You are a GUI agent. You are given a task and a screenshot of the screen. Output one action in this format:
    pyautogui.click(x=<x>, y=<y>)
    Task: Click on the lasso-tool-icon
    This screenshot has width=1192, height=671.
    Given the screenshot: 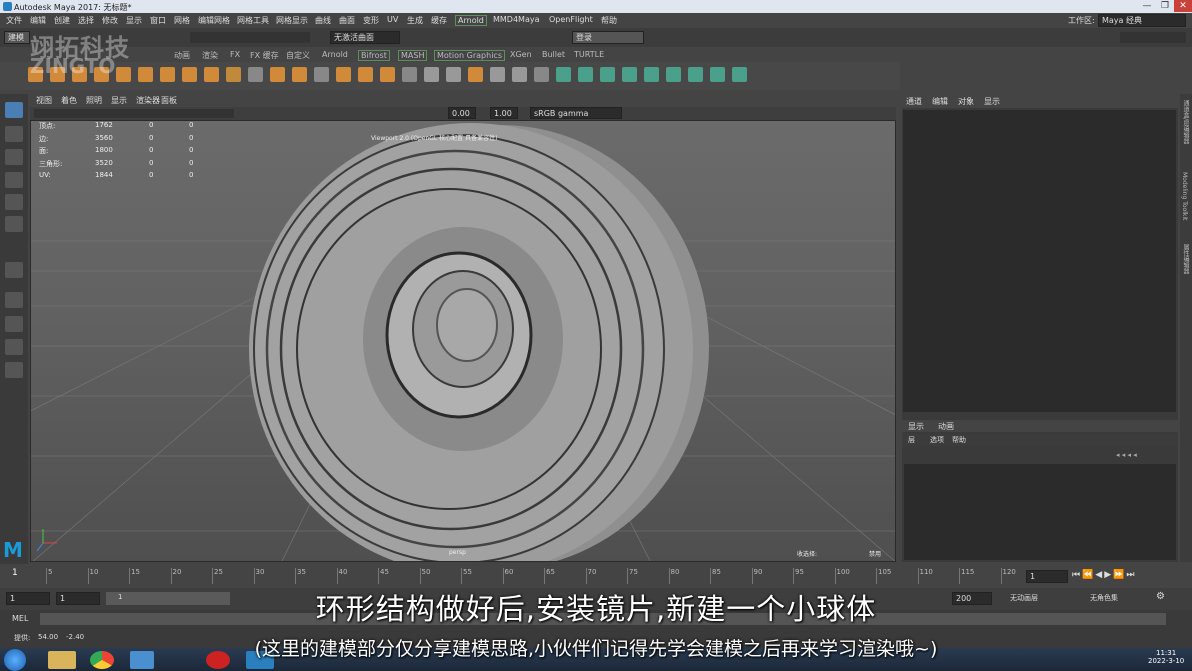 What is the action you would take?
    pyautogui.click(x=14, y=134)
    